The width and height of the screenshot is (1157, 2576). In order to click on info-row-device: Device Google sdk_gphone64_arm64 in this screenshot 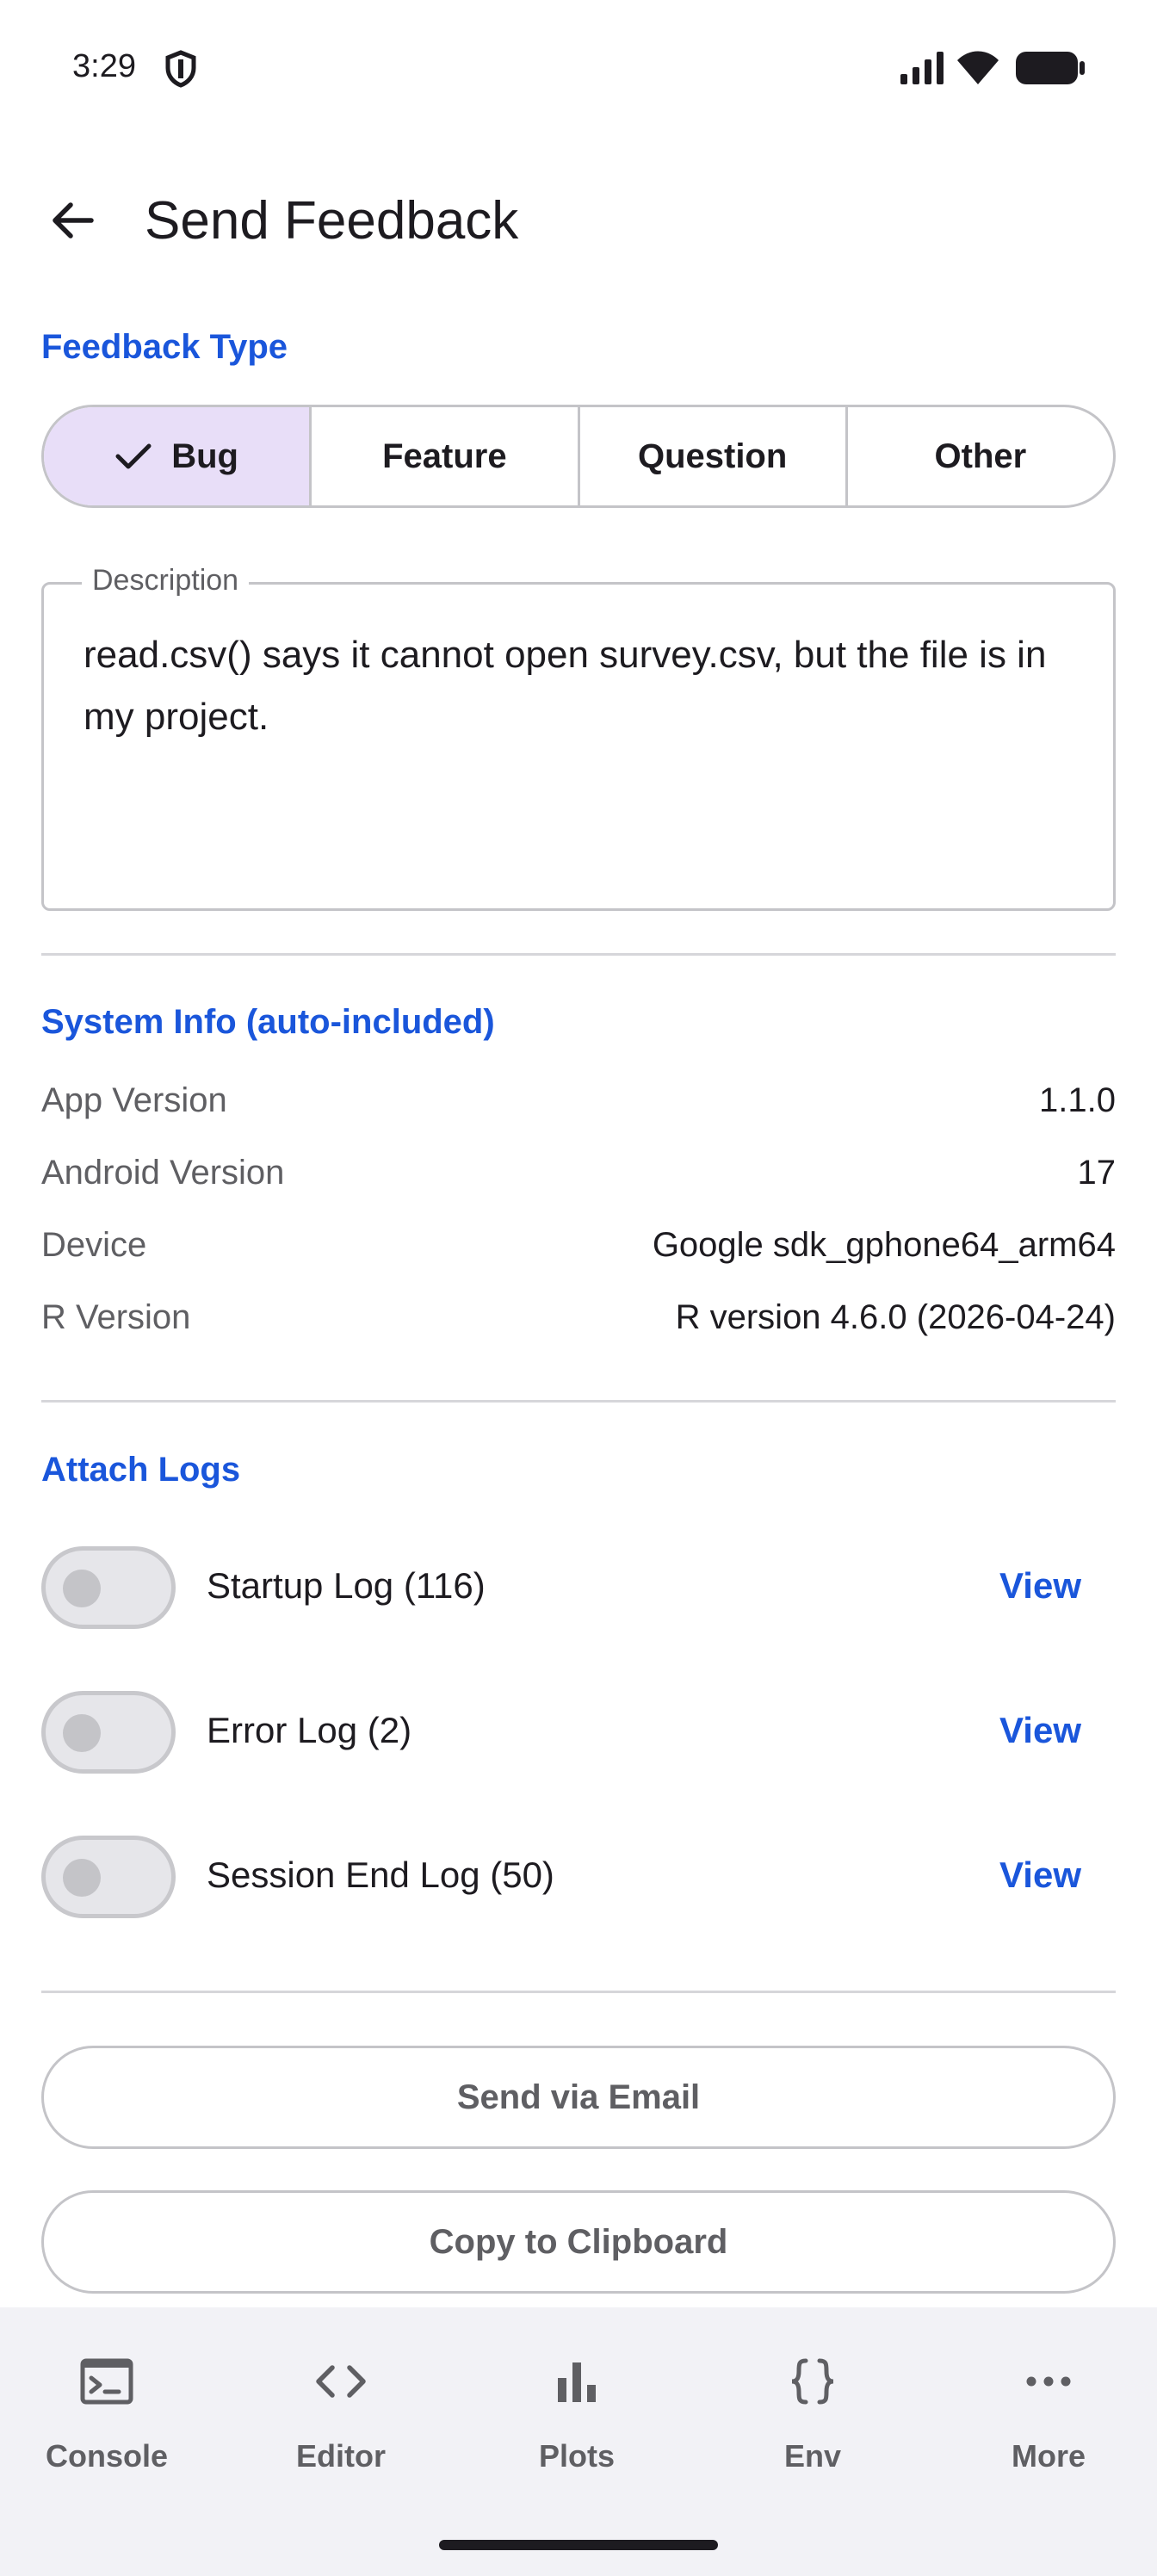, I will do `click(579, 1252)`.